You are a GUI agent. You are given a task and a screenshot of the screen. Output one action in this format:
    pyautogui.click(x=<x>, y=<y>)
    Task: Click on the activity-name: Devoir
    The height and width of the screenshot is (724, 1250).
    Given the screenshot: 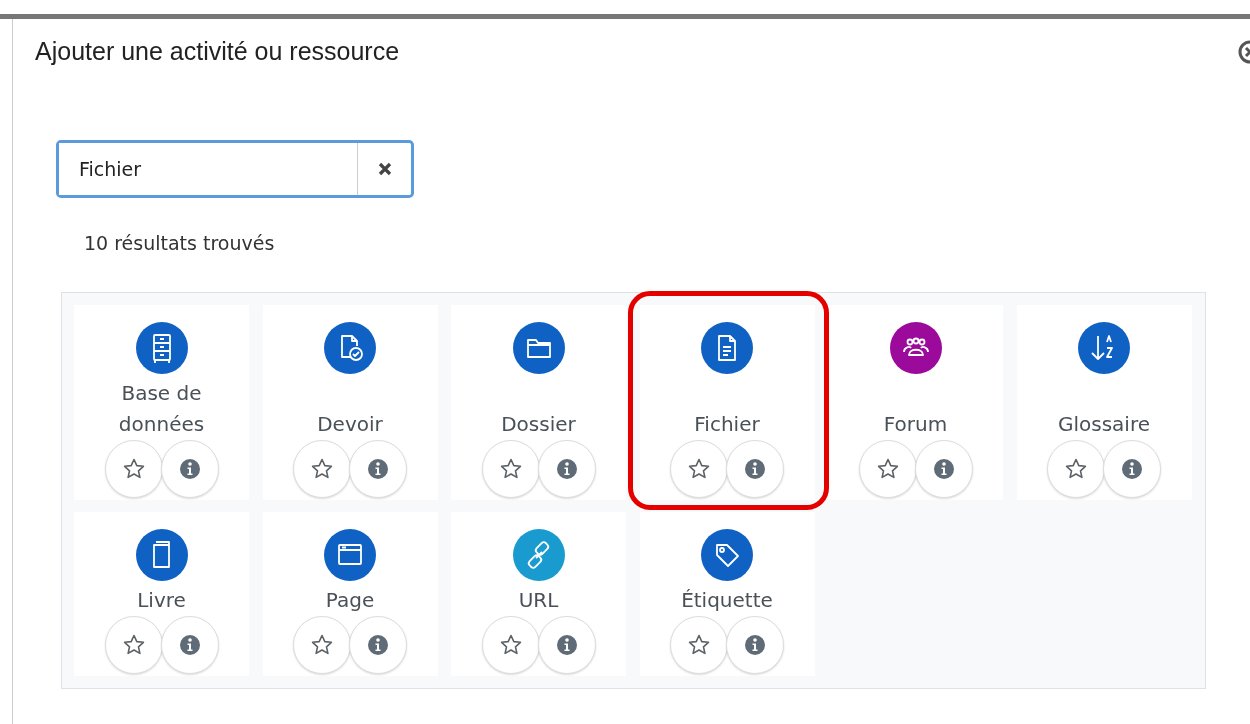 What is the action you would take?
    pyautogui.click(x=350, y=424)
    